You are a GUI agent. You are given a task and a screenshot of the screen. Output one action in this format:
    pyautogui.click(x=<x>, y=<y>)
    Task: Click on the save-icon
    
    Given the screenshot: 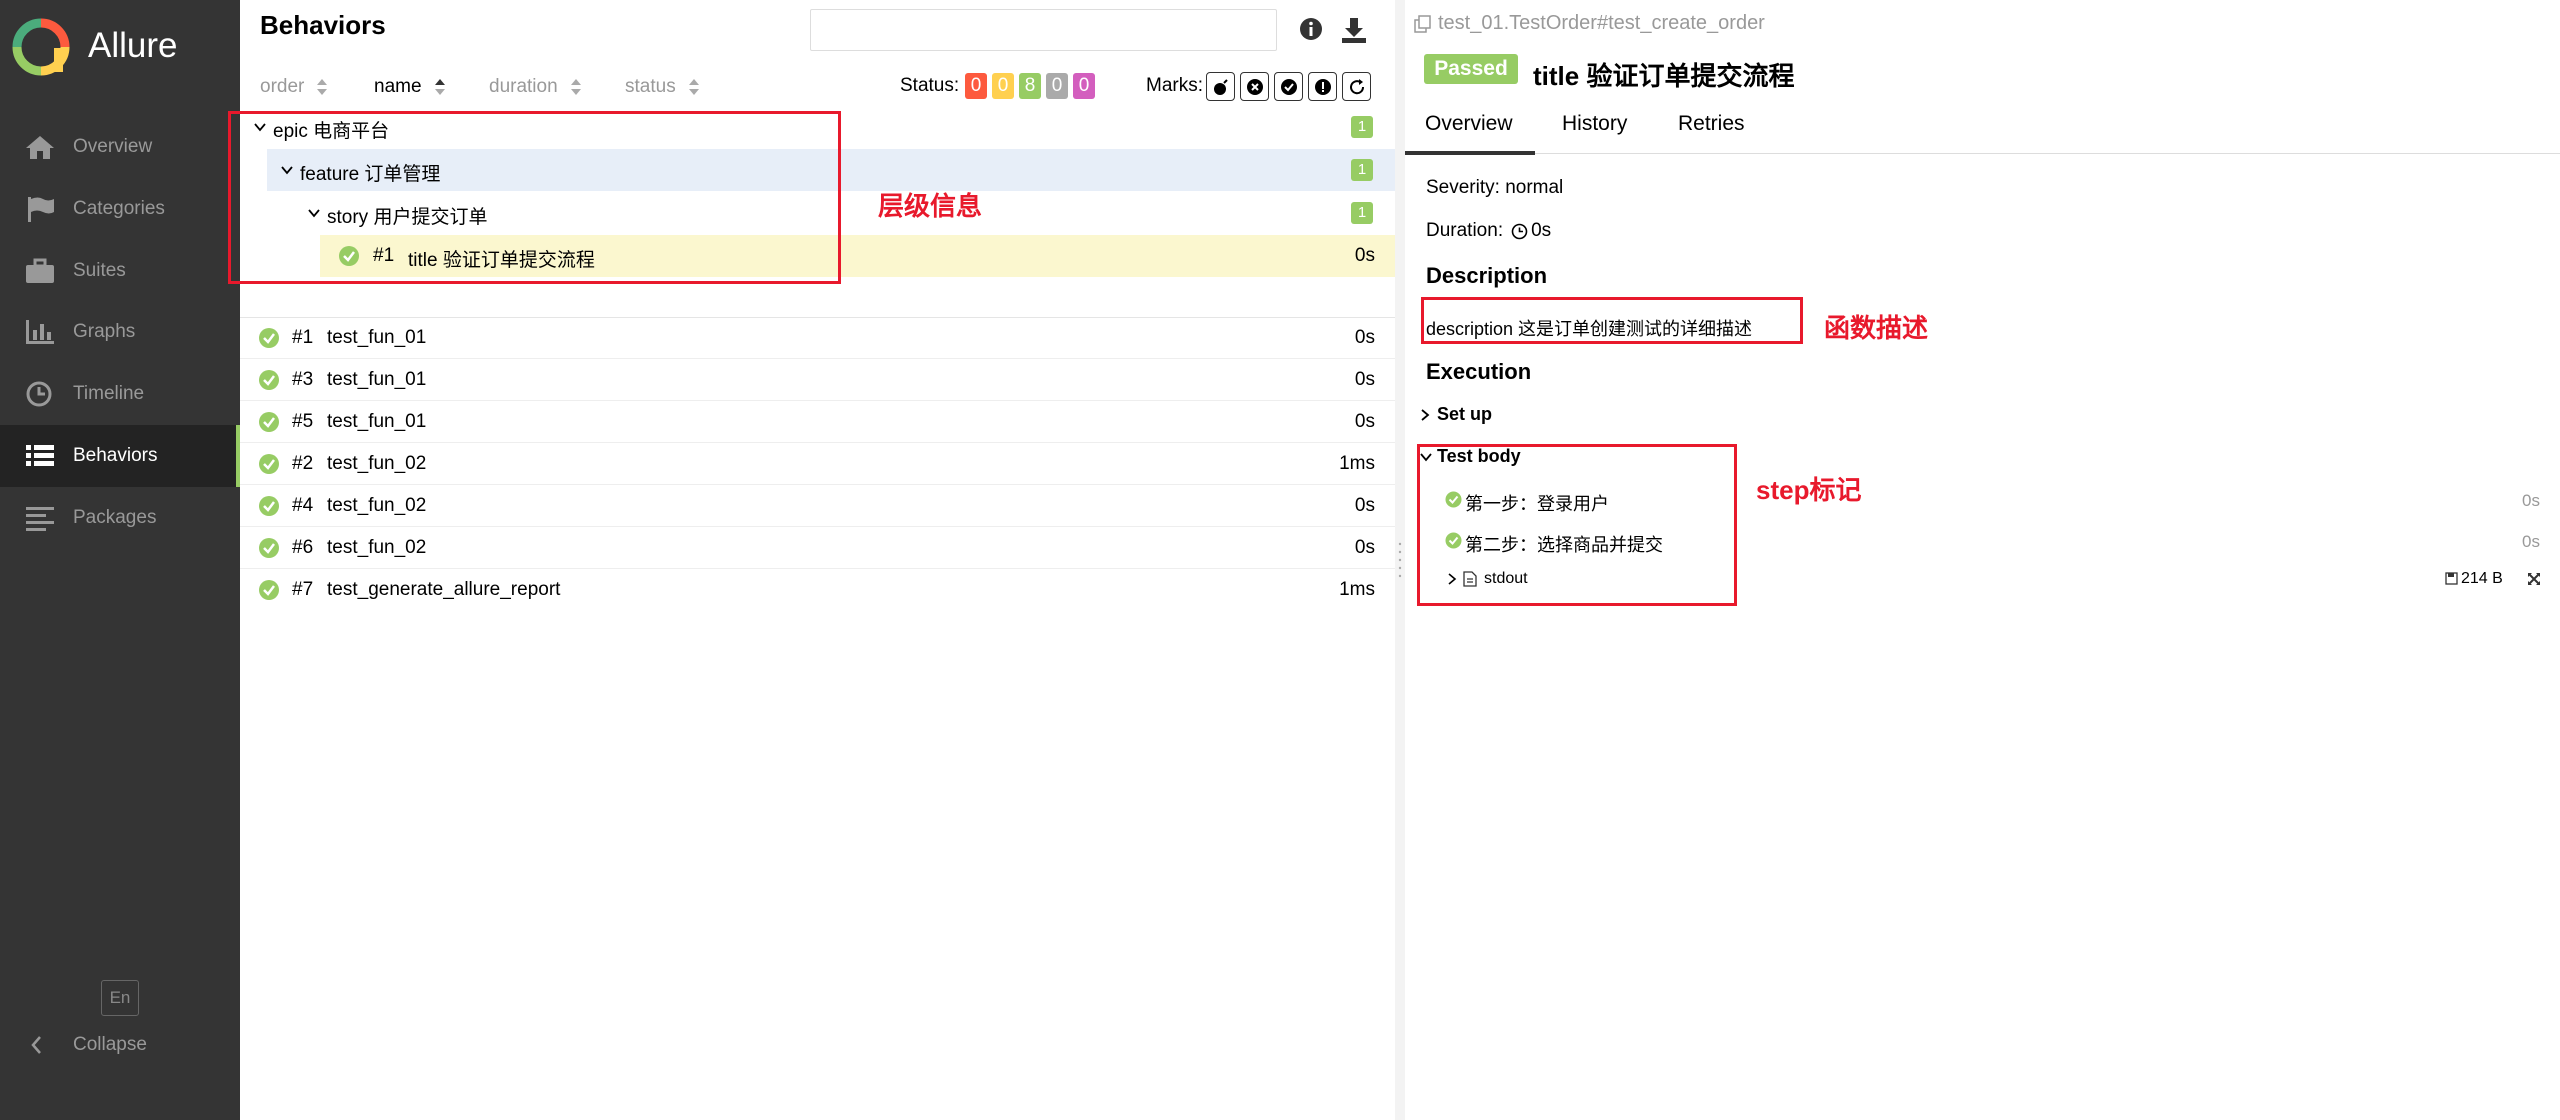 What is the action you would take?
    pyautogui.click(x=2451, y=578)
    